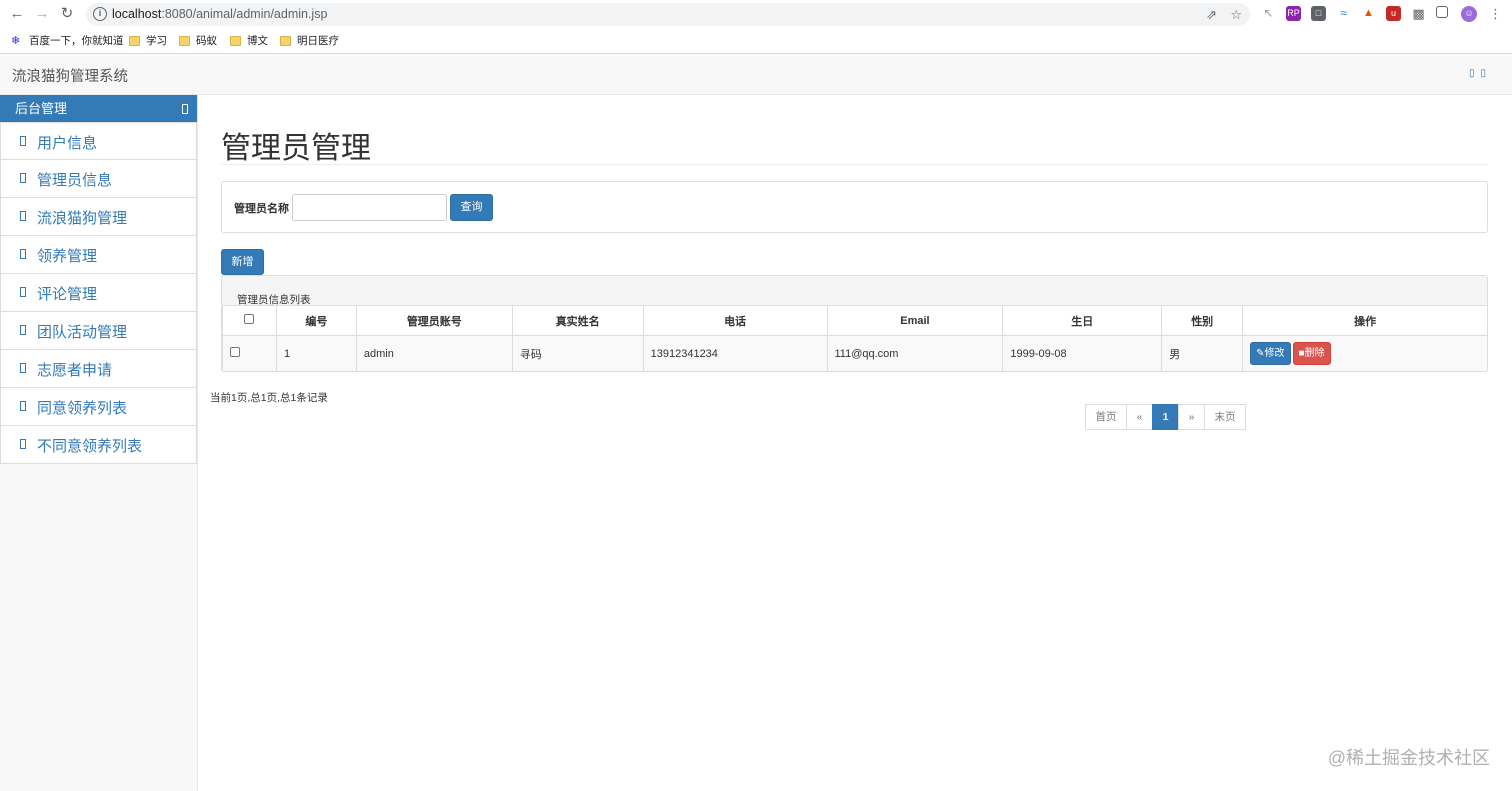 The image size is (1512, 791). I want to click on store-extension-icon: □, so click(1318, 13).